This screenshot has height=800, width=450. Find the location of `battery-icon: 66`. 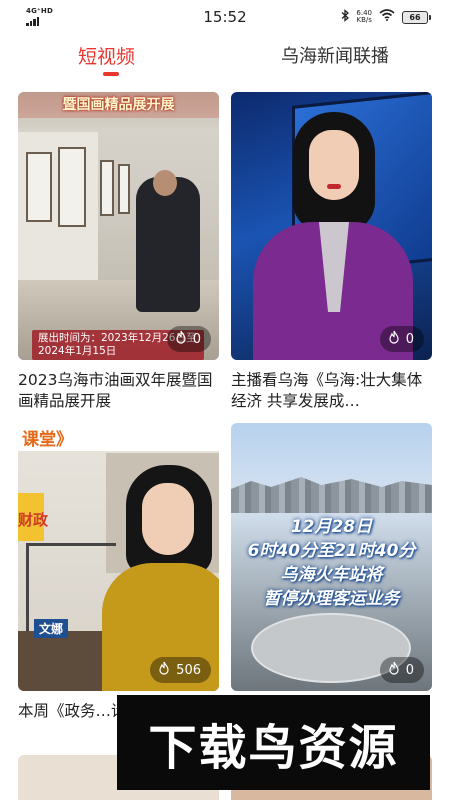

battery-icon: 66 is located at coordinates (416, 17).